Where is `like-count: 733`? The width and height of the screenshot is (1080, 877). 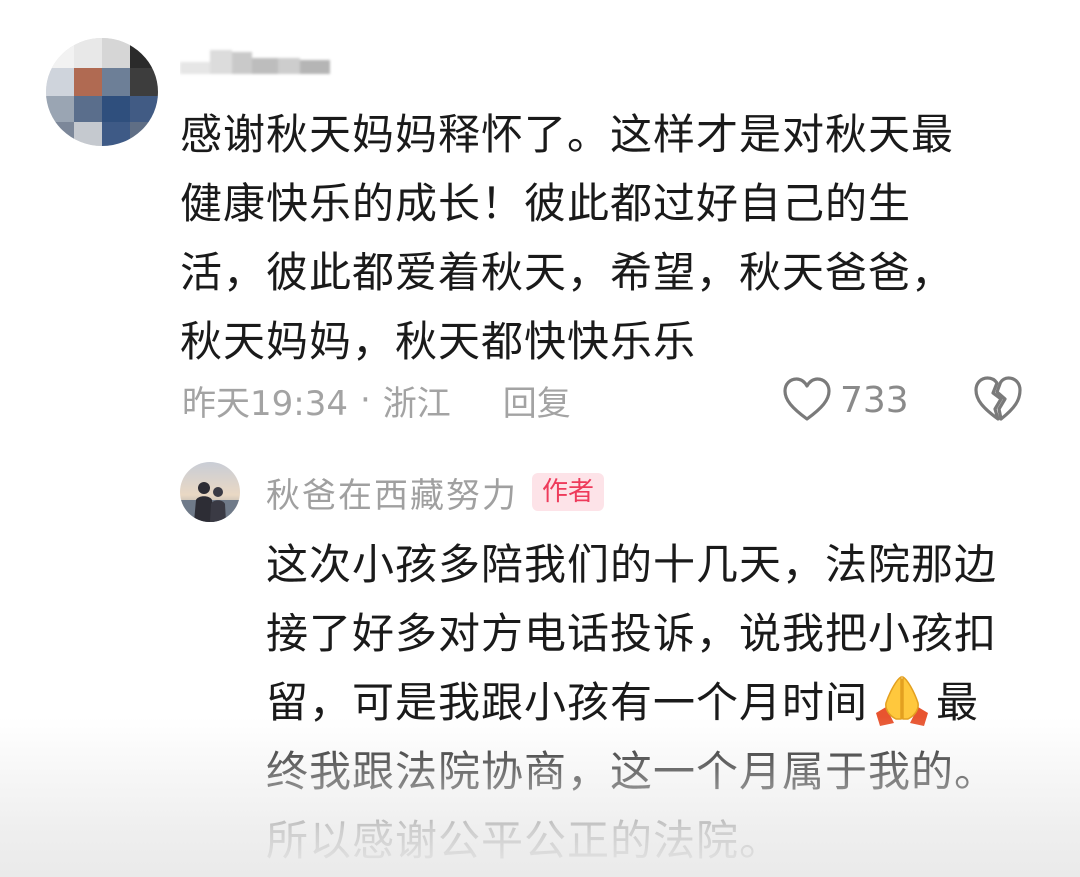
like-count: 733 is located at coordinates (874, 400).